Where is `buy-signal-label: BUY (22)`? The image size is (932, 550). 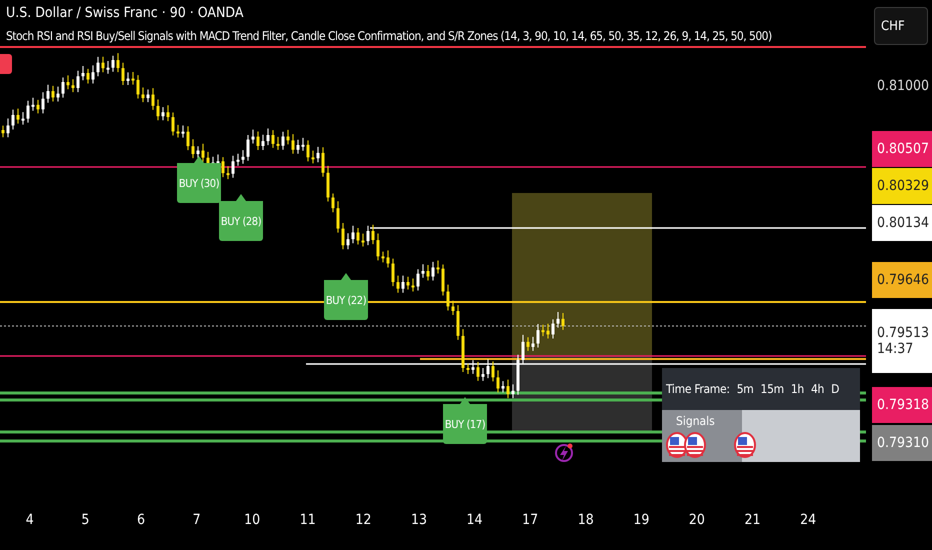
buy-signal-label: BUY (22) is located at coordinates (346, 296).